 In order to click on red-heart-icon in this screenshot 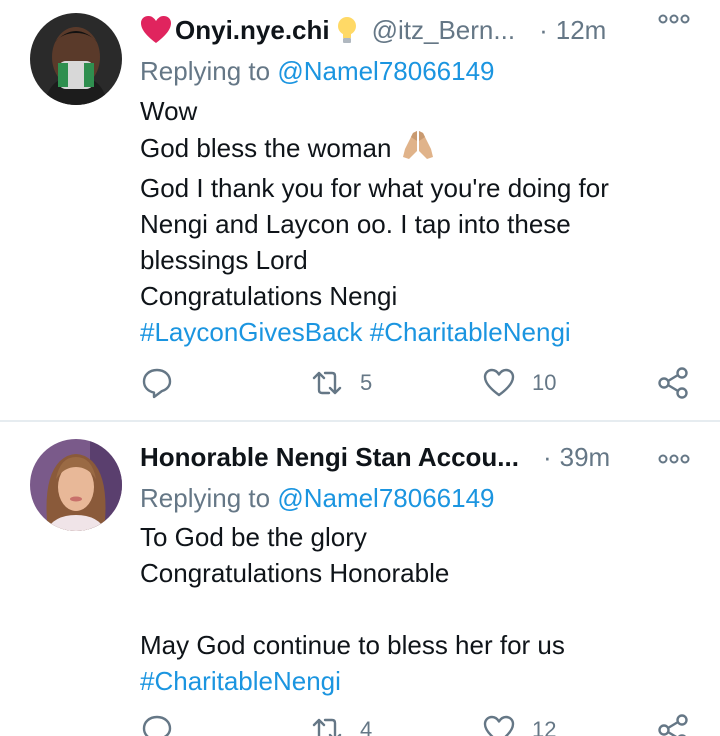, I will do `click(156, 30)`.